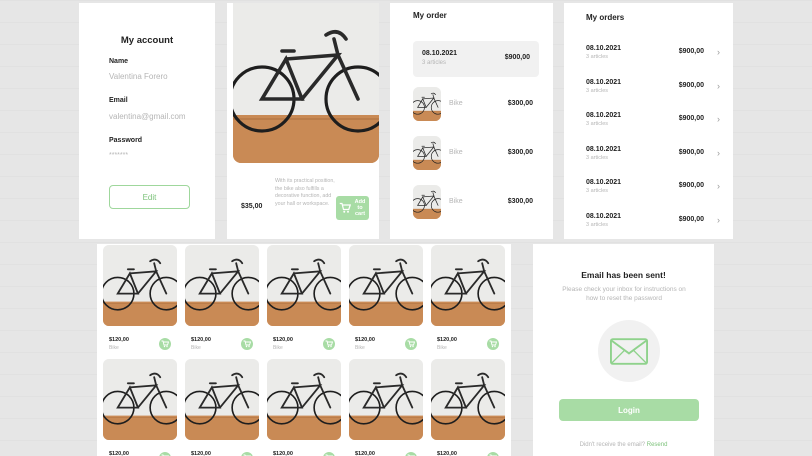 This screenshot has height=456, width=812. I want to click on envelope-icon, so click(629, 351).